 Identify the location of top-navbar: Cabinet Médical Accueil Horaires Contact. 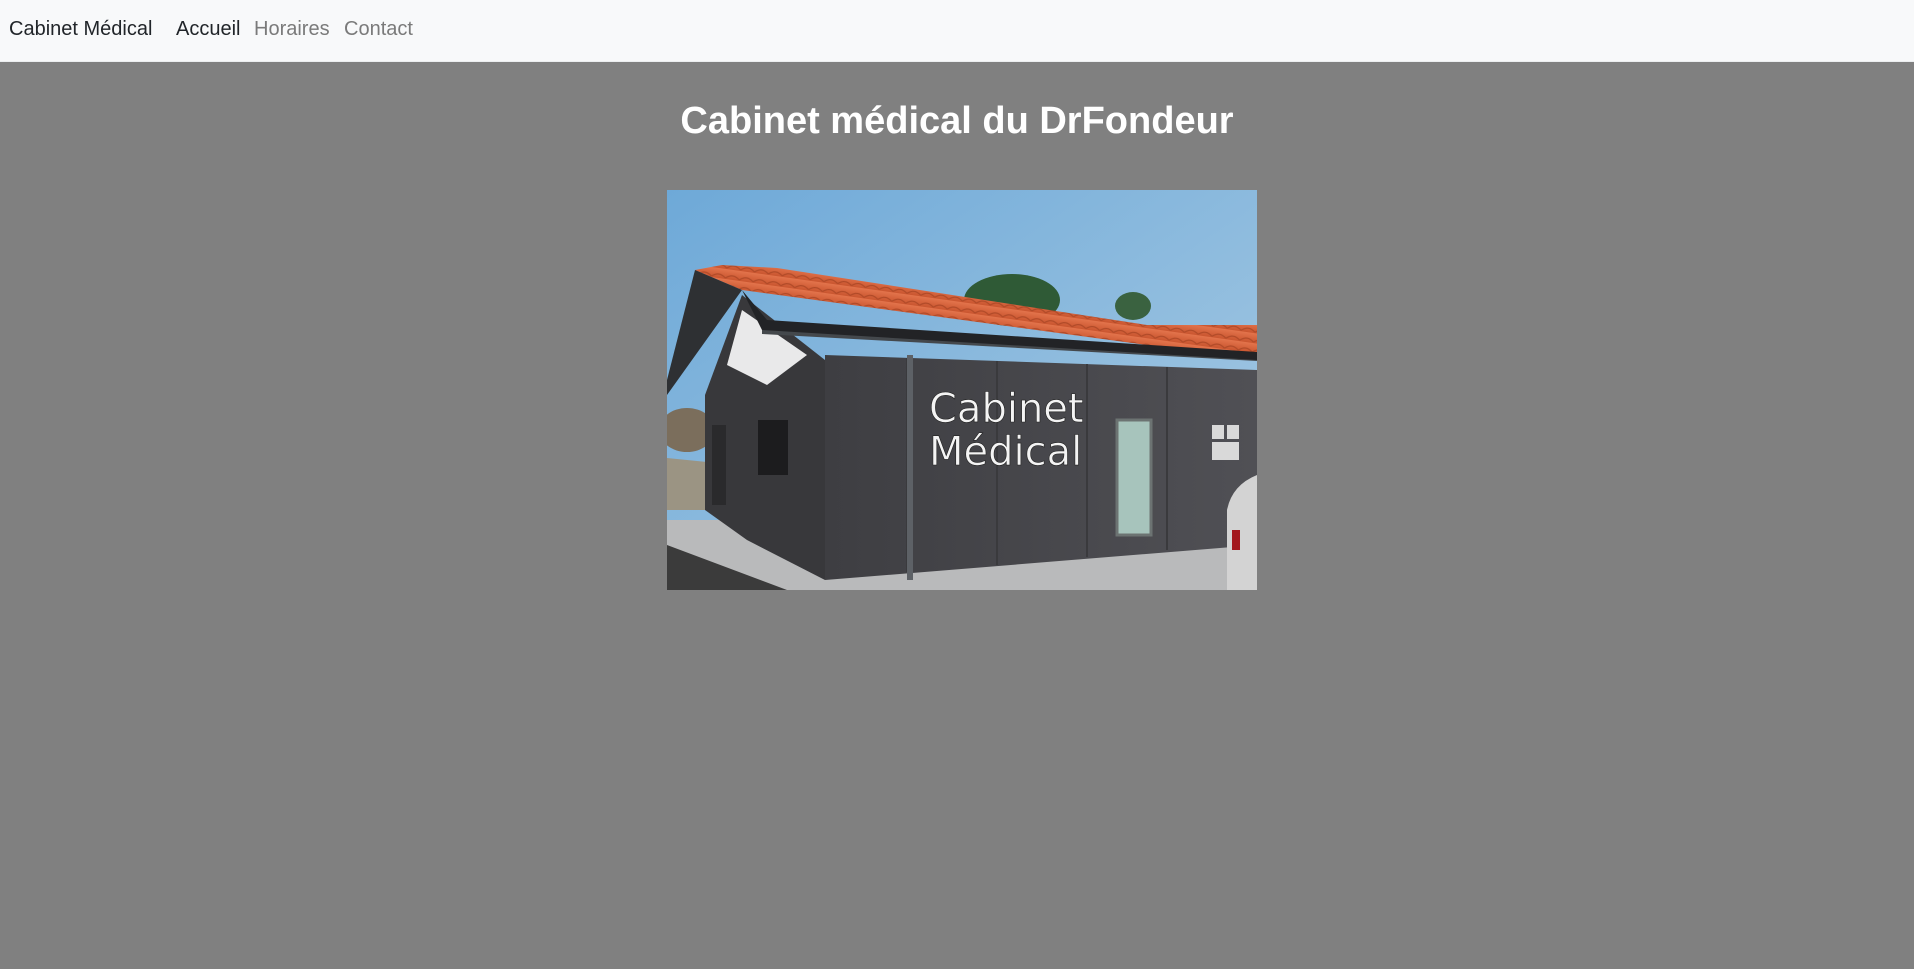
(957, 31).